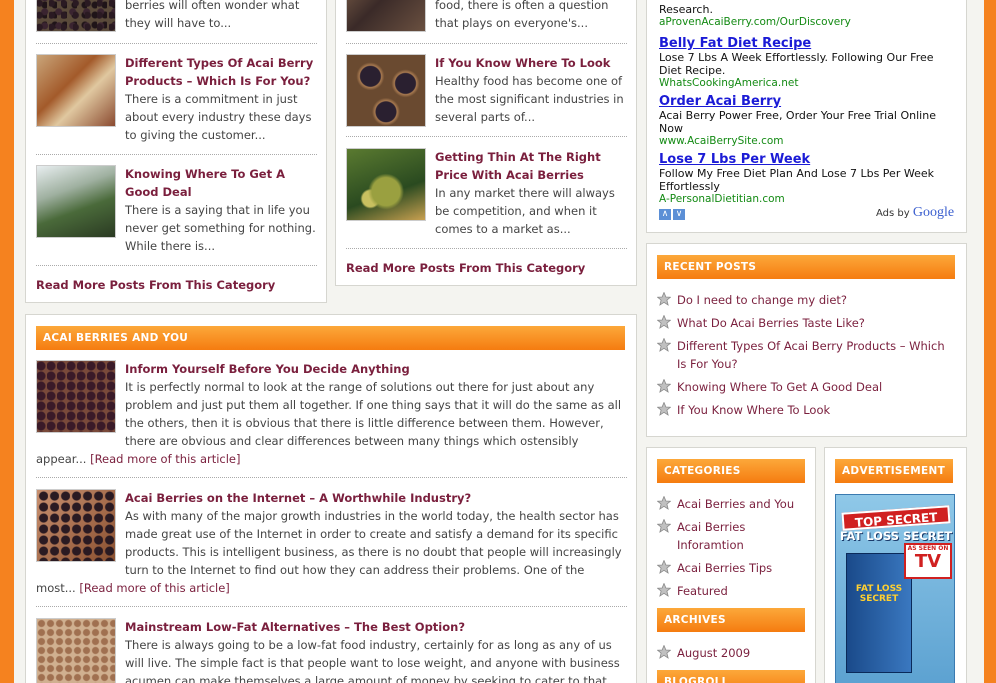 The width and height of the screenshot is (996, 683). Describe the element at coordinates (686, 9) in the screenshot. I see `ad-body: Research.` at that location.